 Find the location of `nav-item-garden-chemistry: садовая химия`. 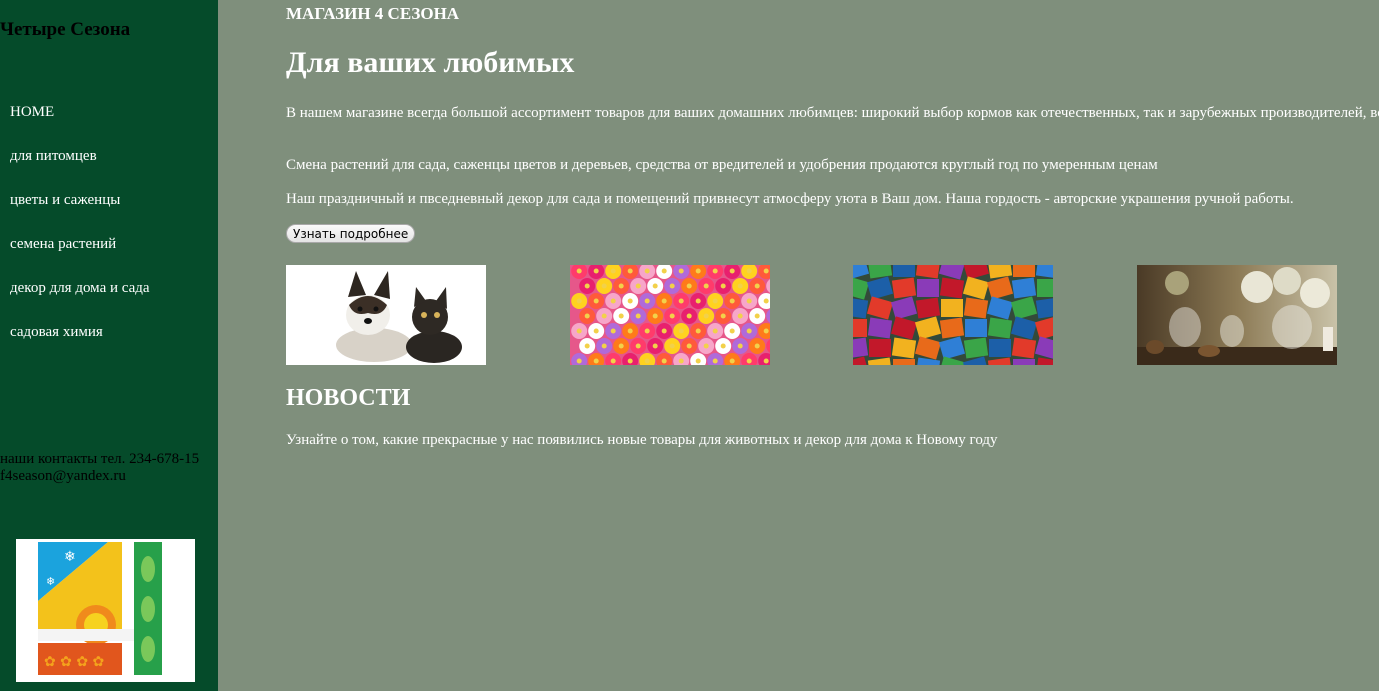

nav-item-garden-chemistry: садовая химия is located at coordinates (80, 345).